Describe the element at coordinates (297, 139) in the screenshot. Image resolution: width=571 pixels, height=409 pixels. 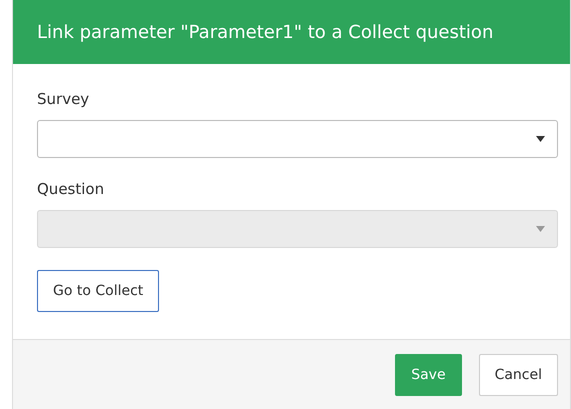
I see `select-field` at that location.